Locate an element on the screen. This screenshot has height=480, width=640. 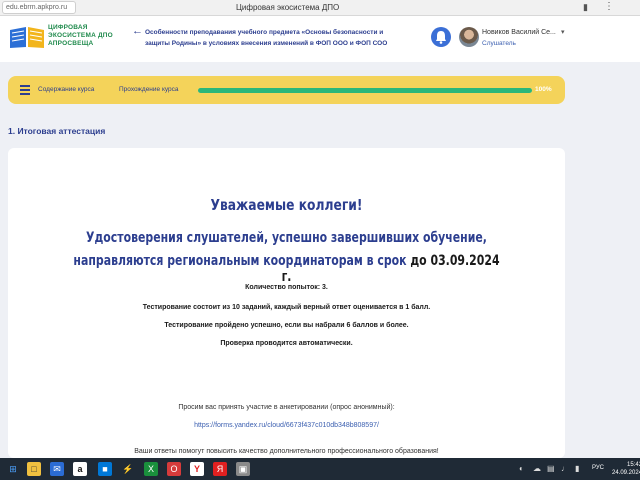
logo-book-icon is located at coordinates (27, 37).